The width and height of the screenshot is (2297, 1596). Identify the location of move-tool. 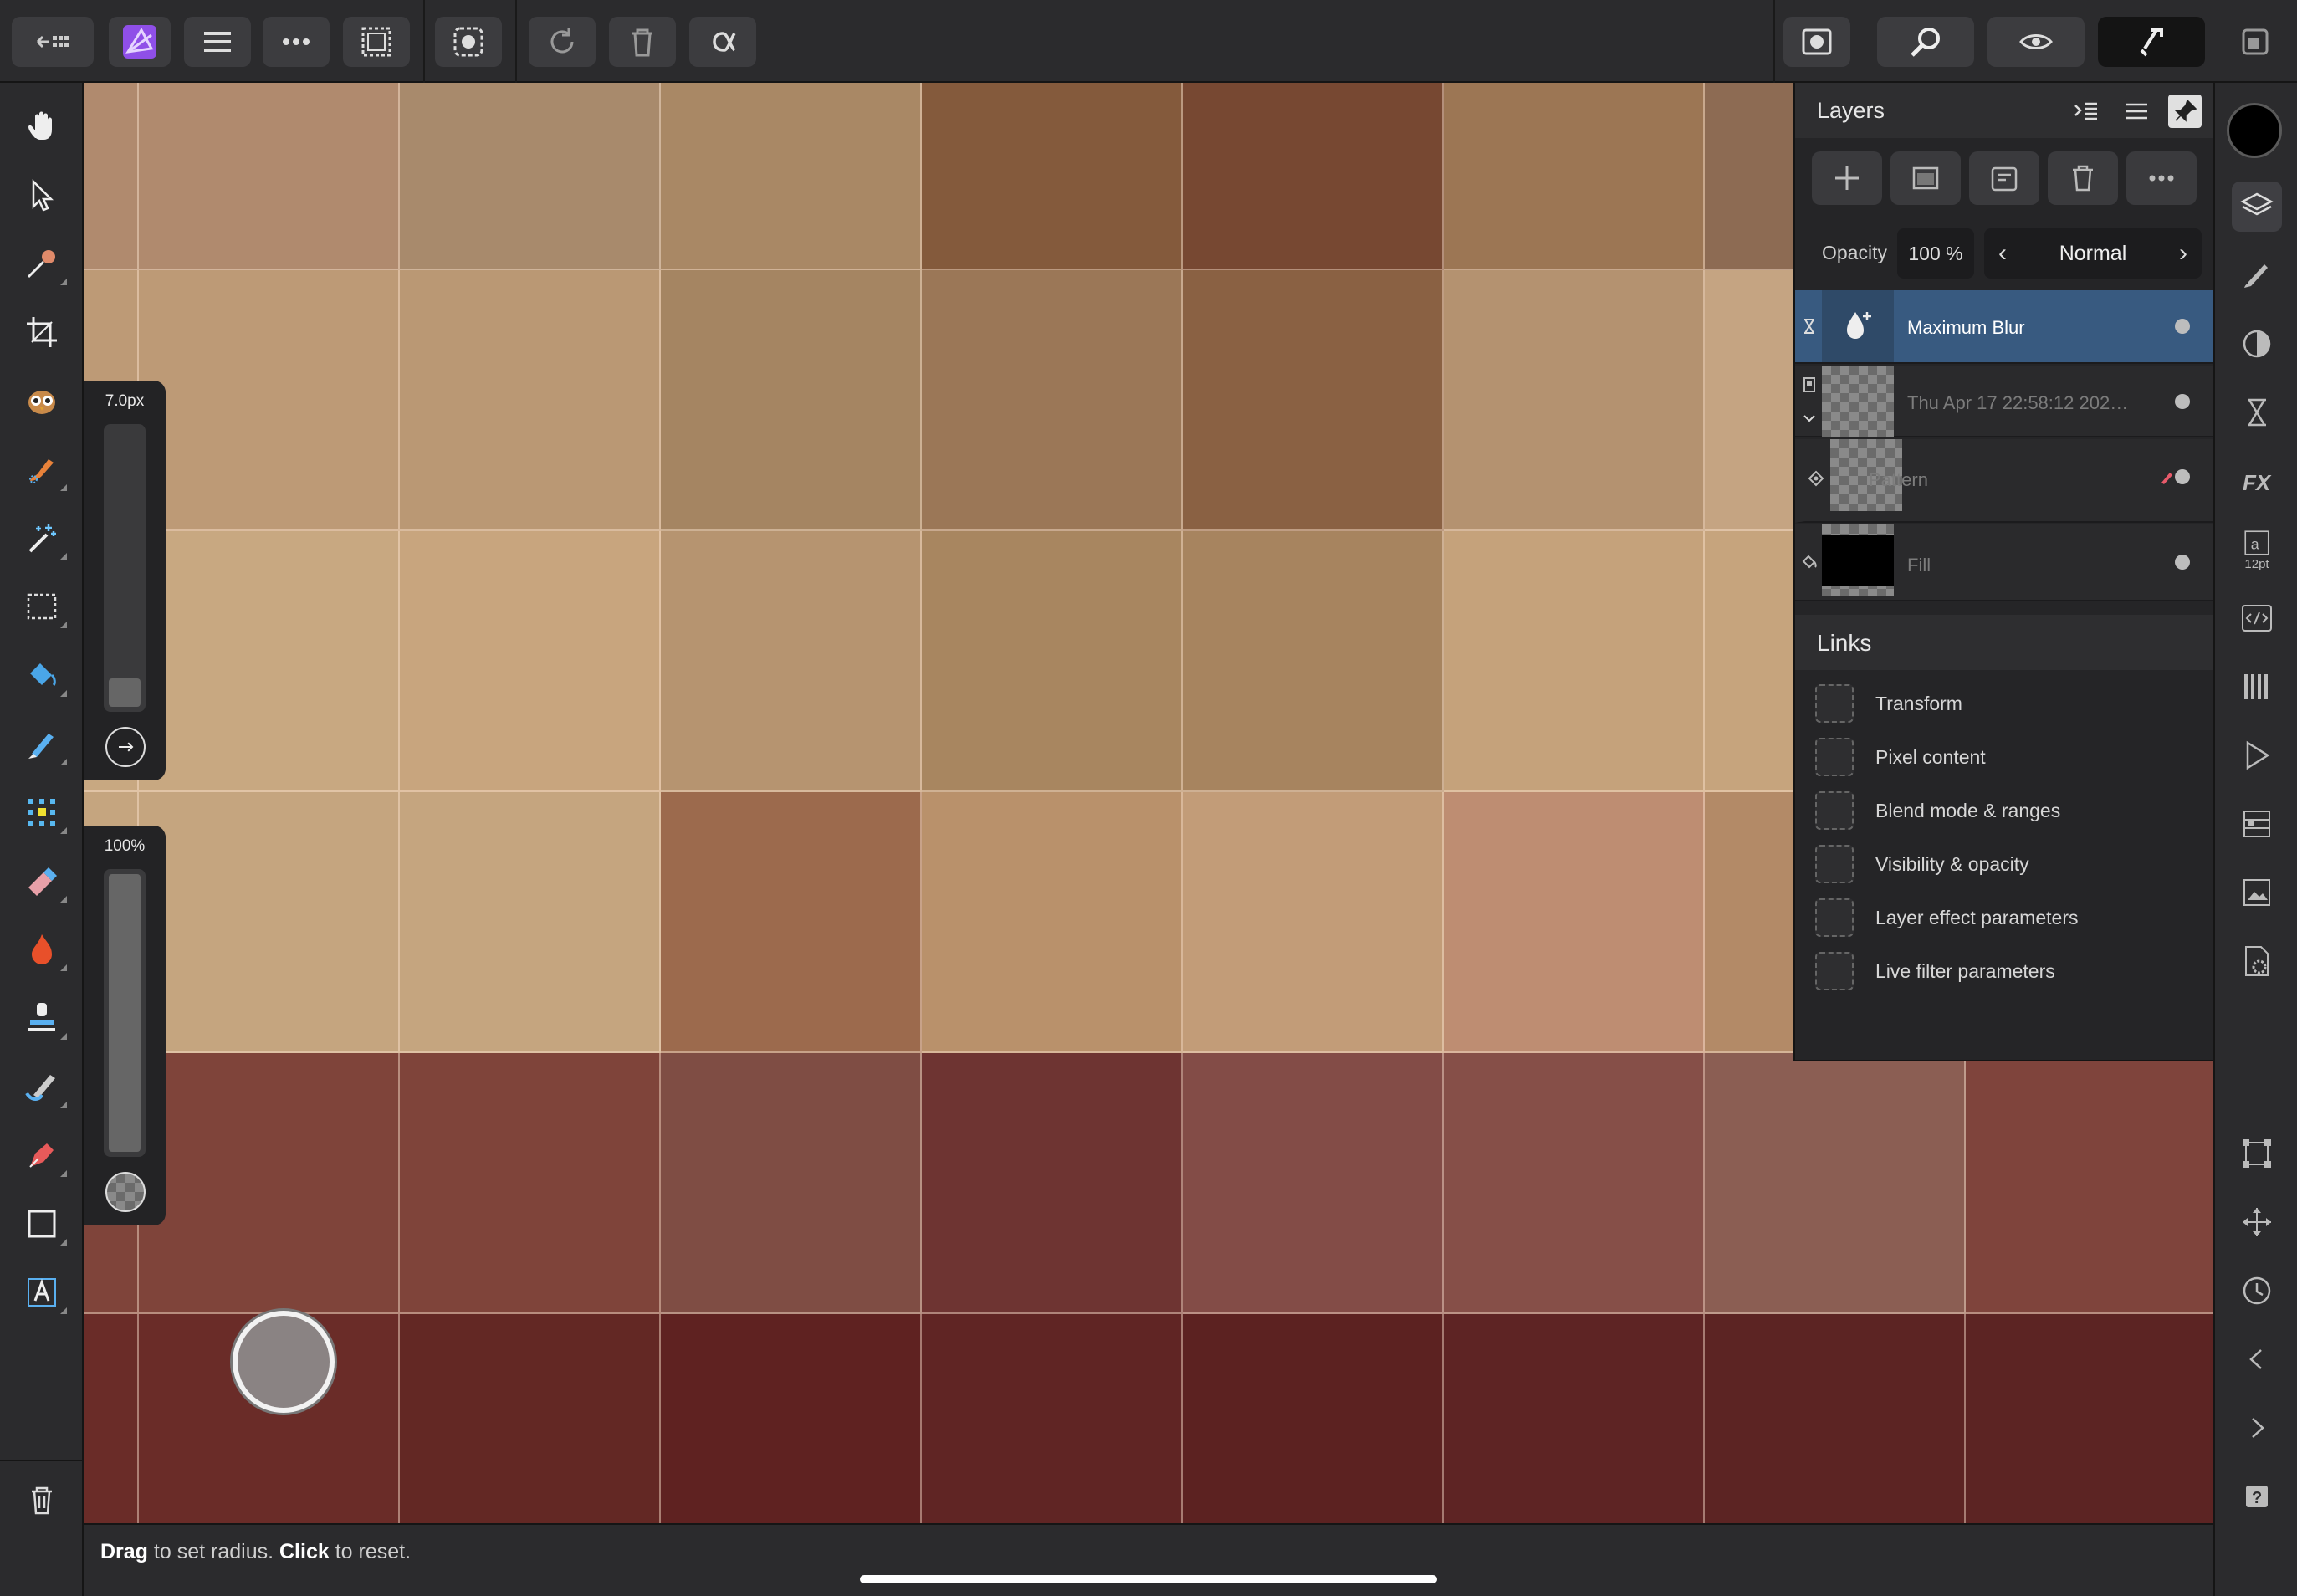
(42, 195).